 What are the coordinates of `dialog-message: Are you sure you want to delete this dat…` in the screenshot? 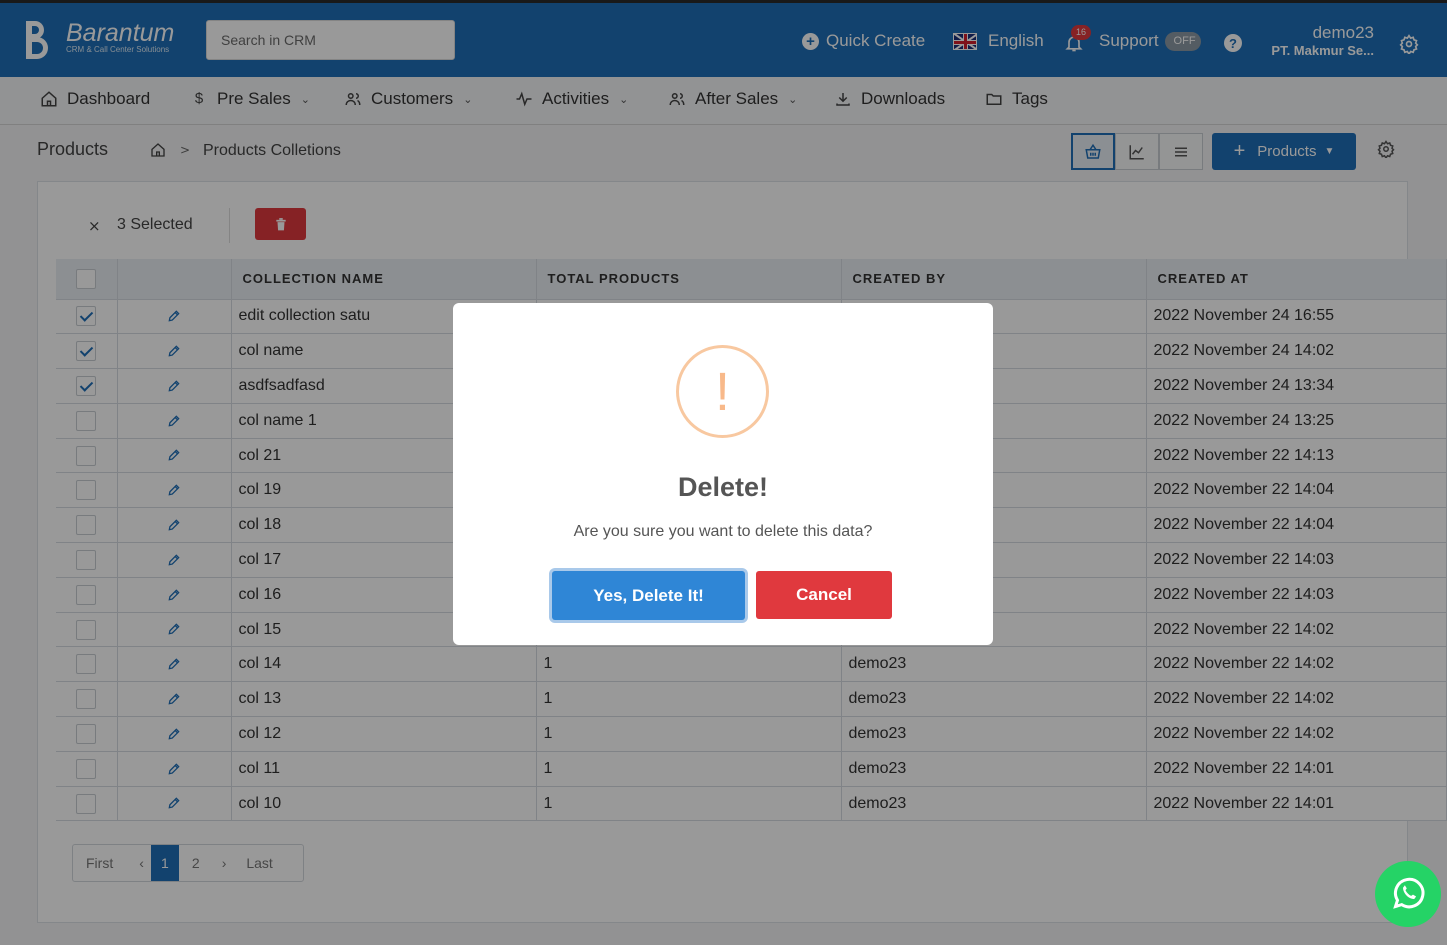 It's located at (723, 531).